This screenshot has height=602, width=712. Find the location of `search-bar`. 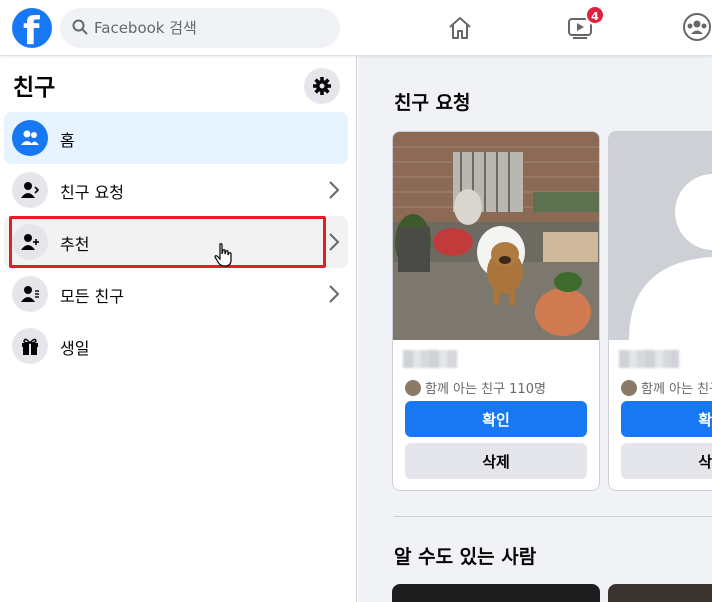

search-bar is located at coordinates (200, 28).